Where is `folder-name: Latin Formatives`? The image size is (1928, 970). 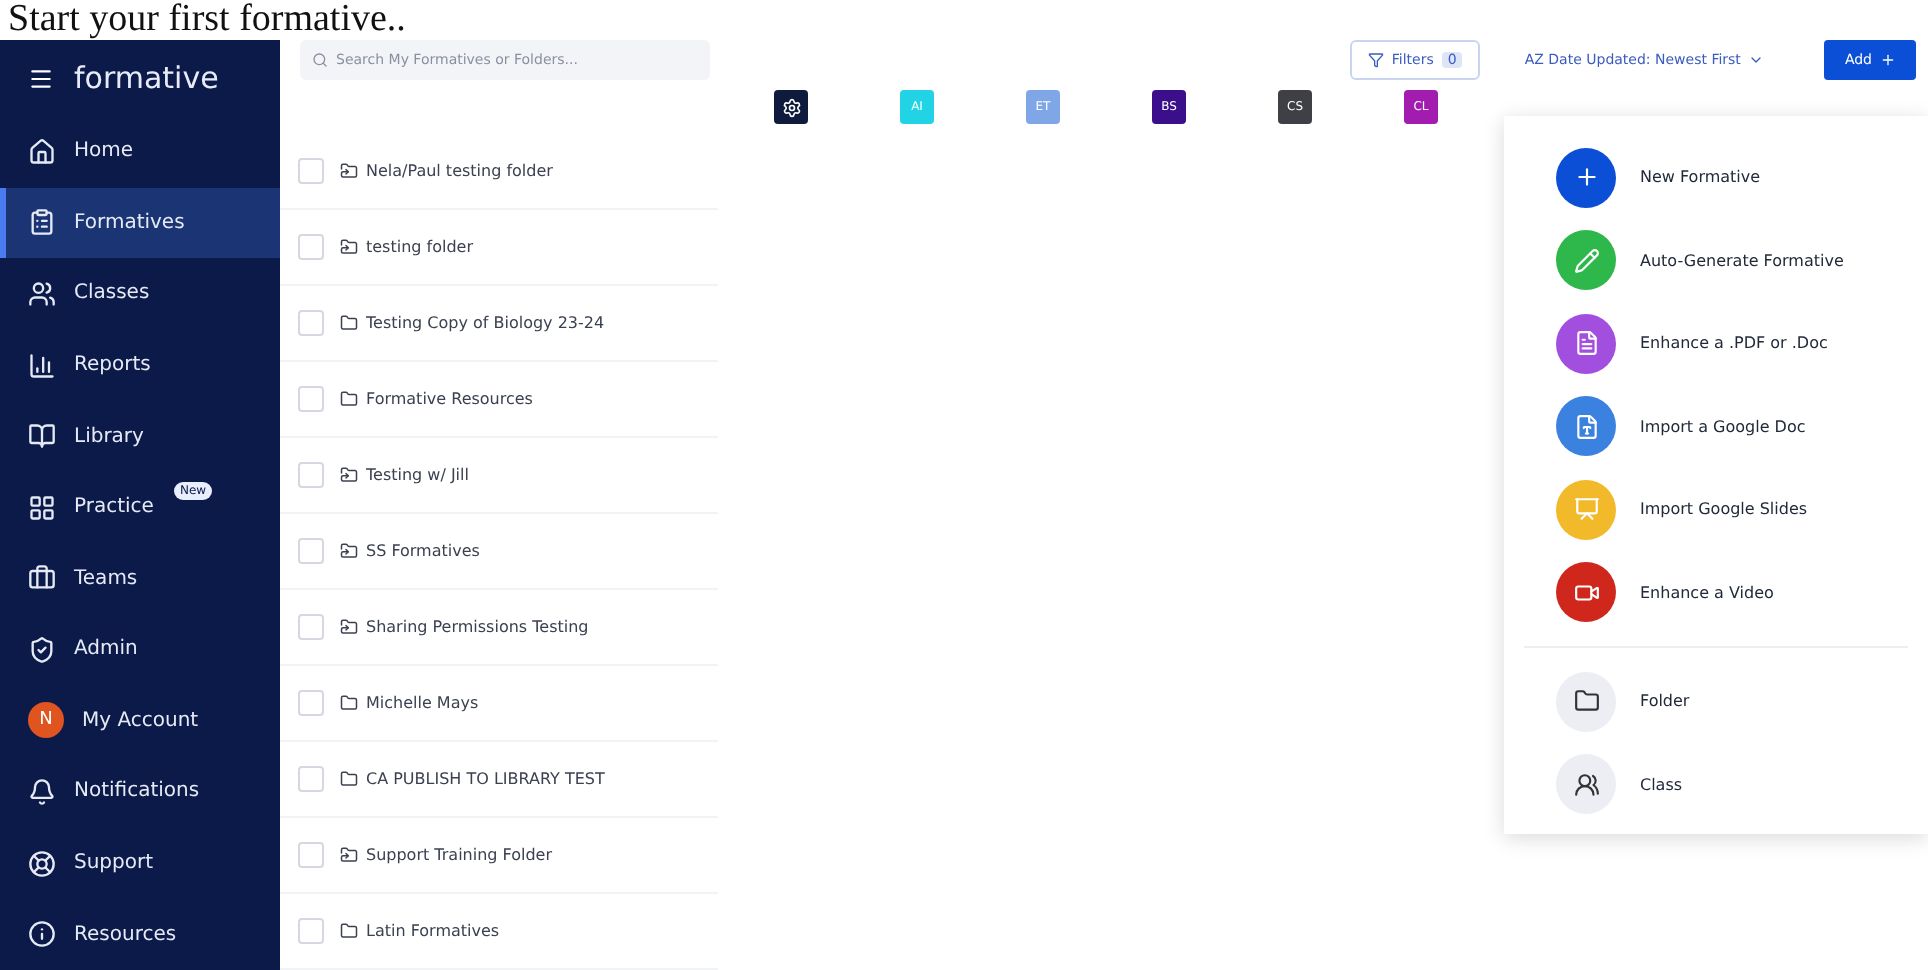 folder-name: Latin Formatives is located at coordinates (420, 931).